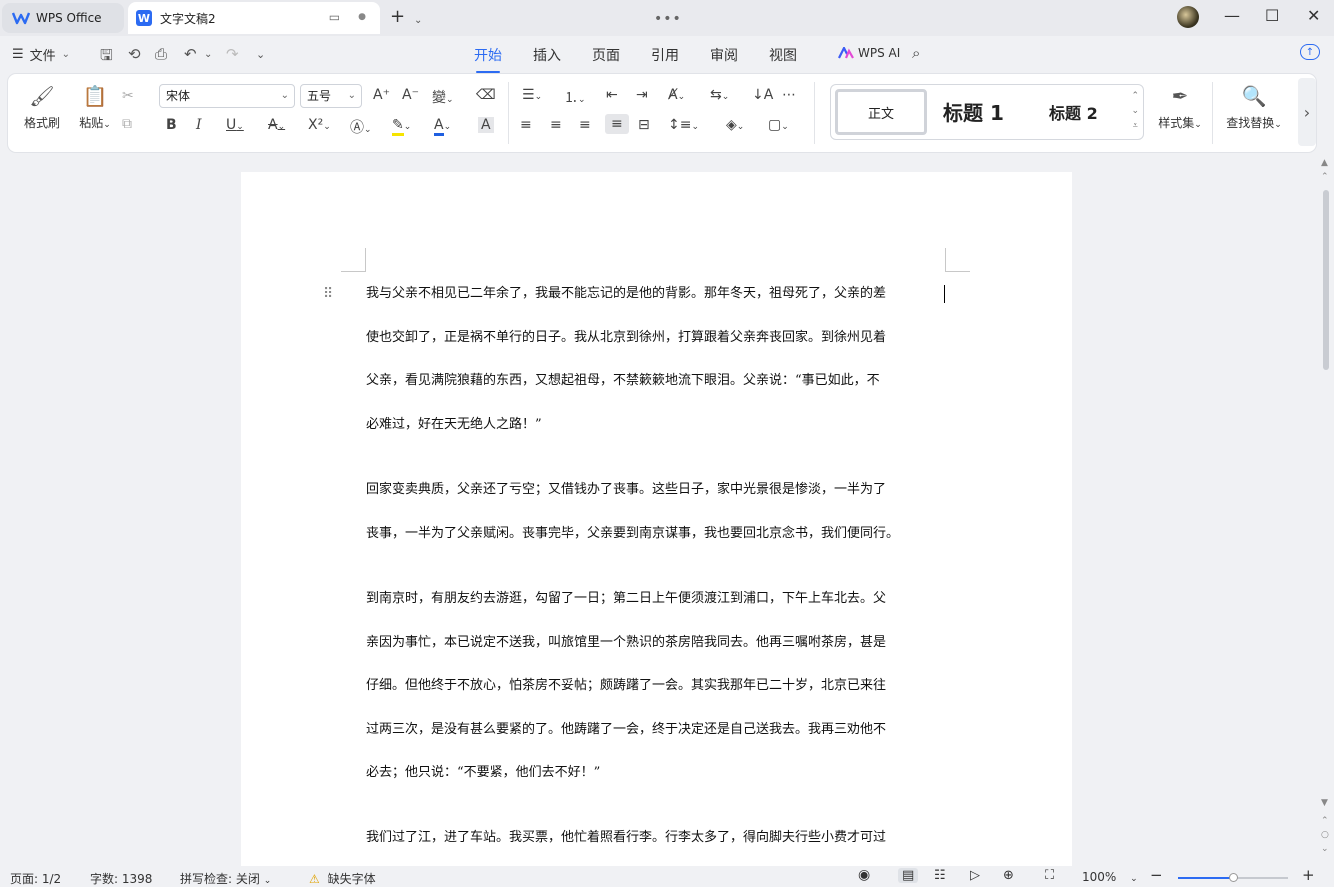  Describe the element at coordinates (789, 95) in the screenshot. I see `show-marks-icon: ⋯` at that location.